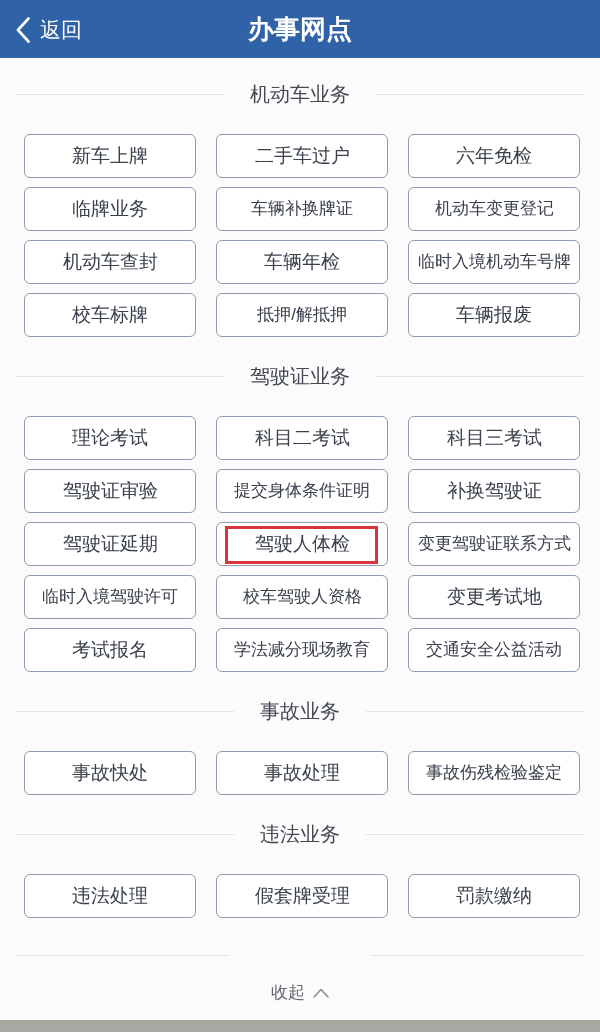 Image resolution: width=600 pixels, height=1032 pixels. Describe the element at coordinates (110, 262) in the screenshot. I see `service-button: 机动车查封` at that location.